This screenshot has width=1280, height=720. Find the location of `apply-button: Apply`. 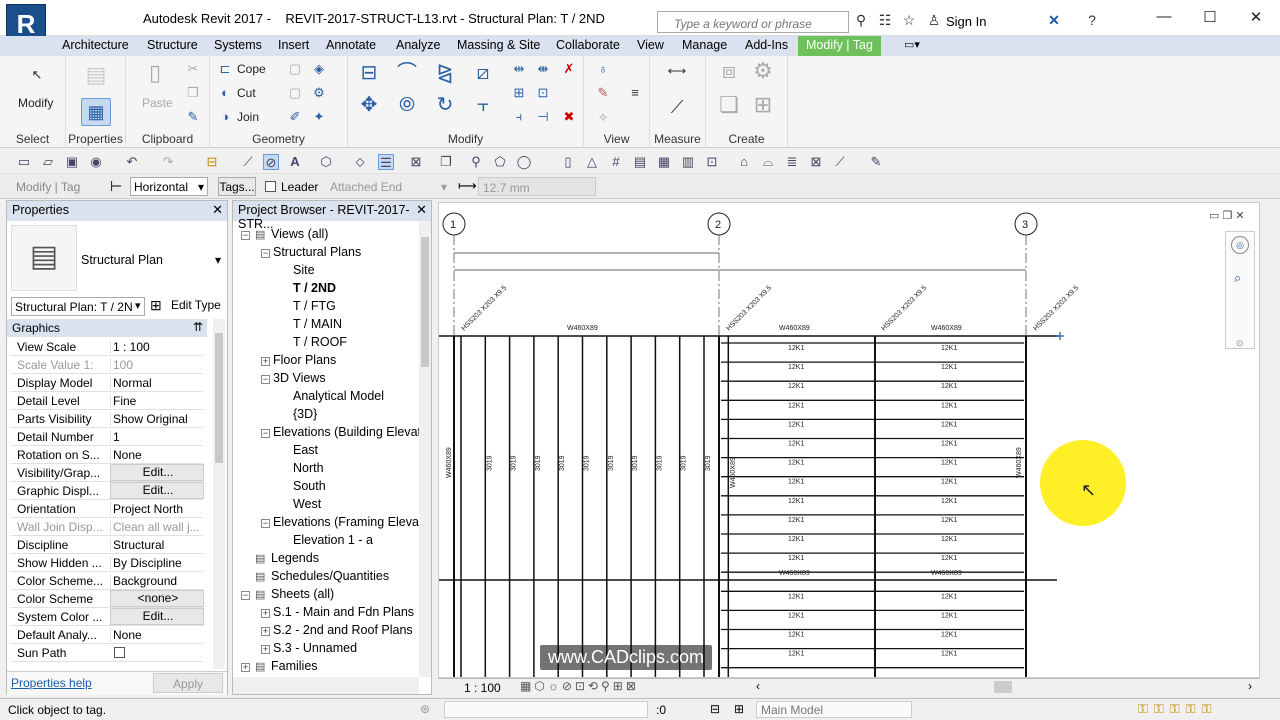

apply-button: Apply is located at coordinates (188, 683).